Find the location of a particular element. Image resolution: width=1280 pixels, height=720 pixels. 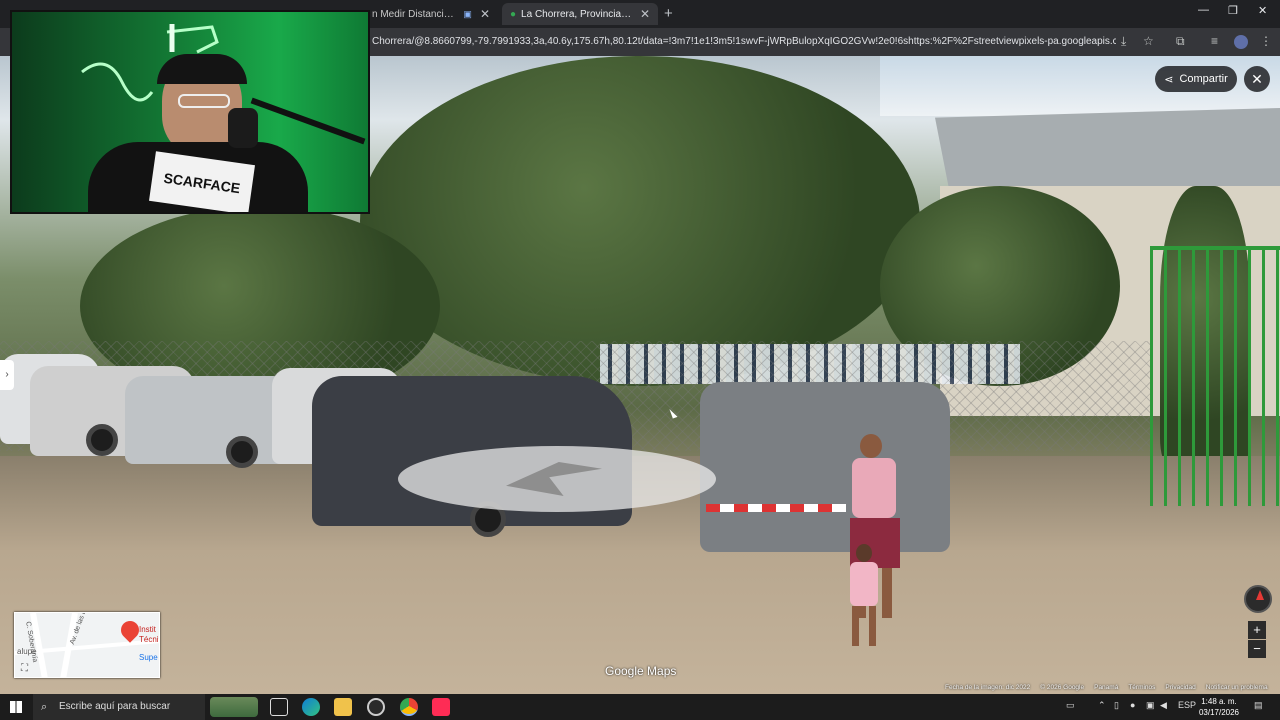

tray-device-icon: ▯ is located at coordinates (1116, 705).